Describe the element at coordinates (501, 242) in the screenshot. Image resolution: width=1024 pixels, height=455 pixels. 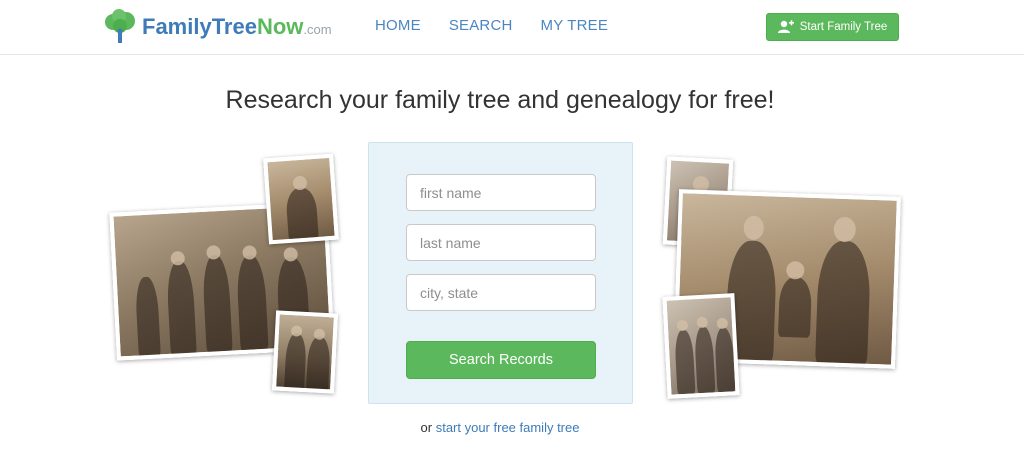
I see `last-name-input` at that location.